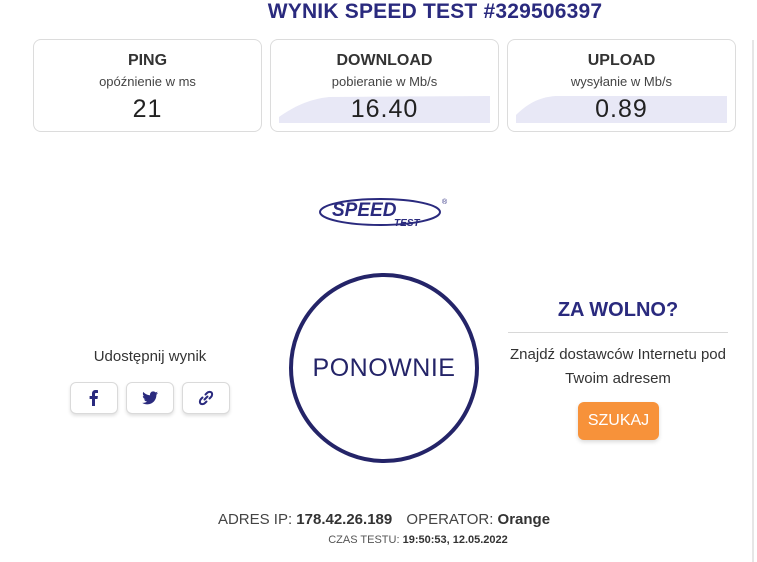 This screenshot has height=562, width=757. I want to click on facebook-share-button, so click(94, 398).